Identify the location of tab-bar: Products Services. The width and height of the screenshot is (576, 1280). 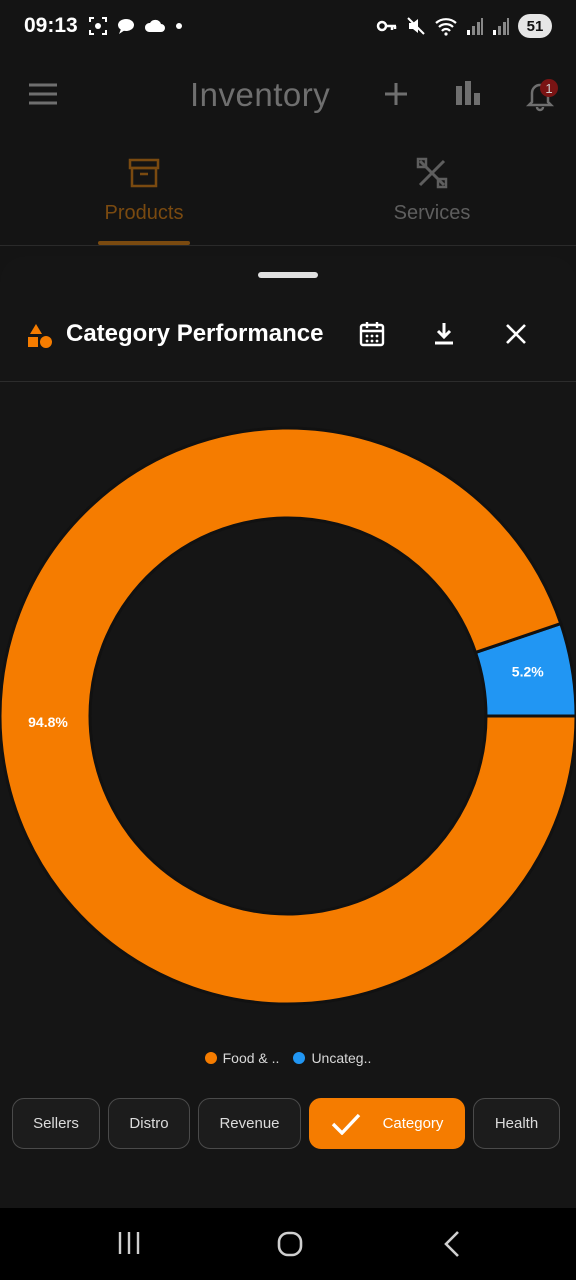
(288, 198).